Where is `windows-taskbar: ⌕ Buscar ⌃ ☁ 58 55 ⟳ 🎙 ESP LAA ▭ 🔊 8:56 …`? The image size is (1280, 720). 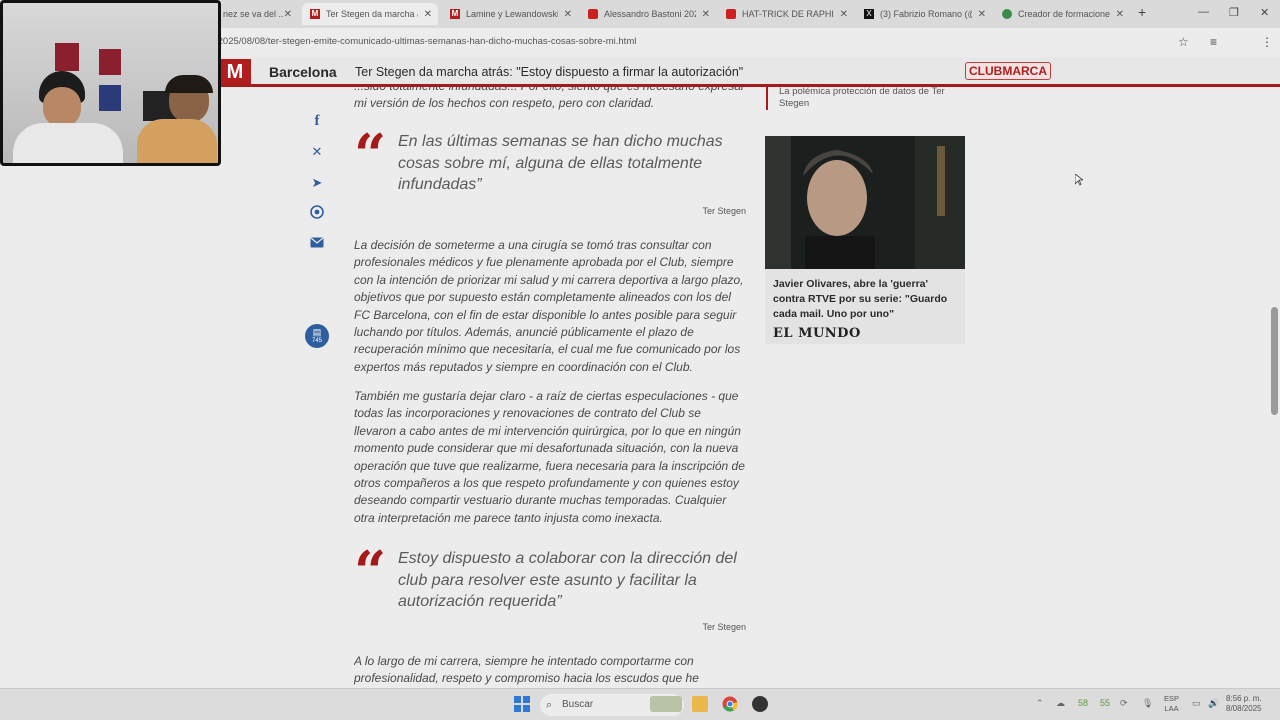
windows-taskbar: ⌕ Buscar ⌃ ☁ 58 55 ⟳ 🎙 ESP LAA ▭ 🔊 8:56 … is located at coordinates (640, 704).